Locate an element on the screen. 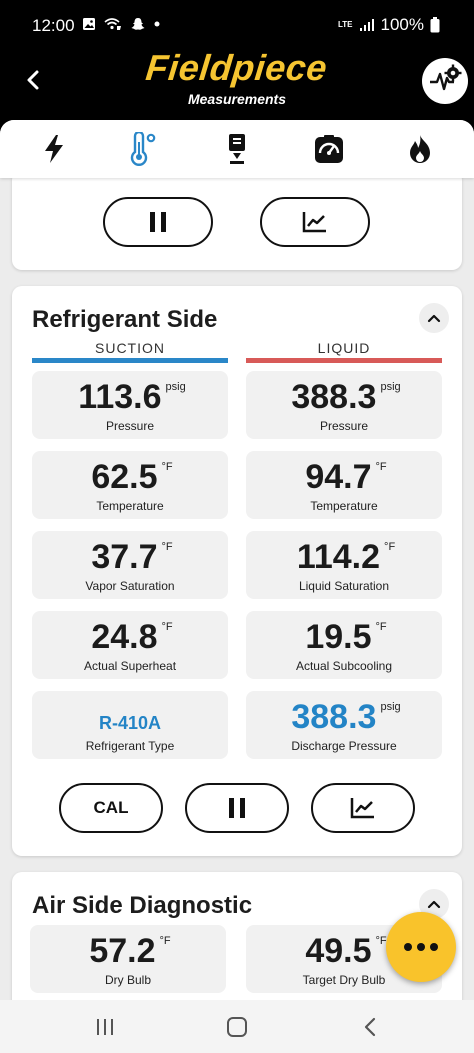  tab-temperature is located at coordinates (145, 149).